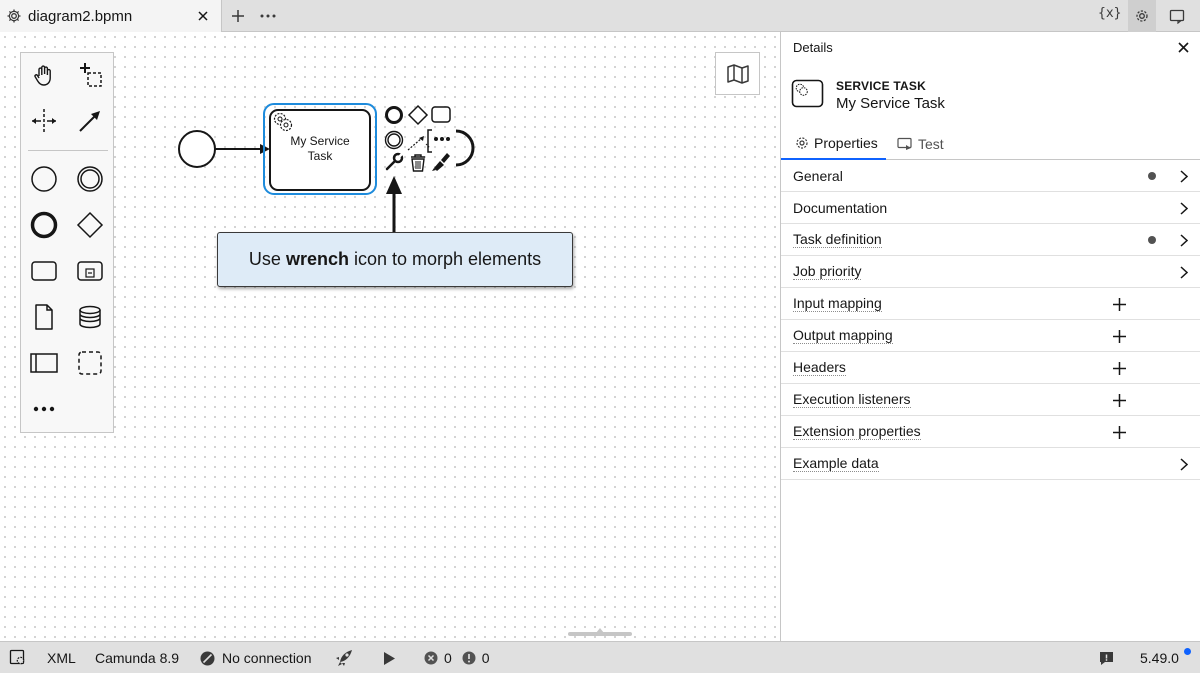 This screenshot has height=673, width=1200. What do you see at coordinates (837, 239) in the screenshot?
I see `group-label: Task definition` at bounding box center [837, 239].